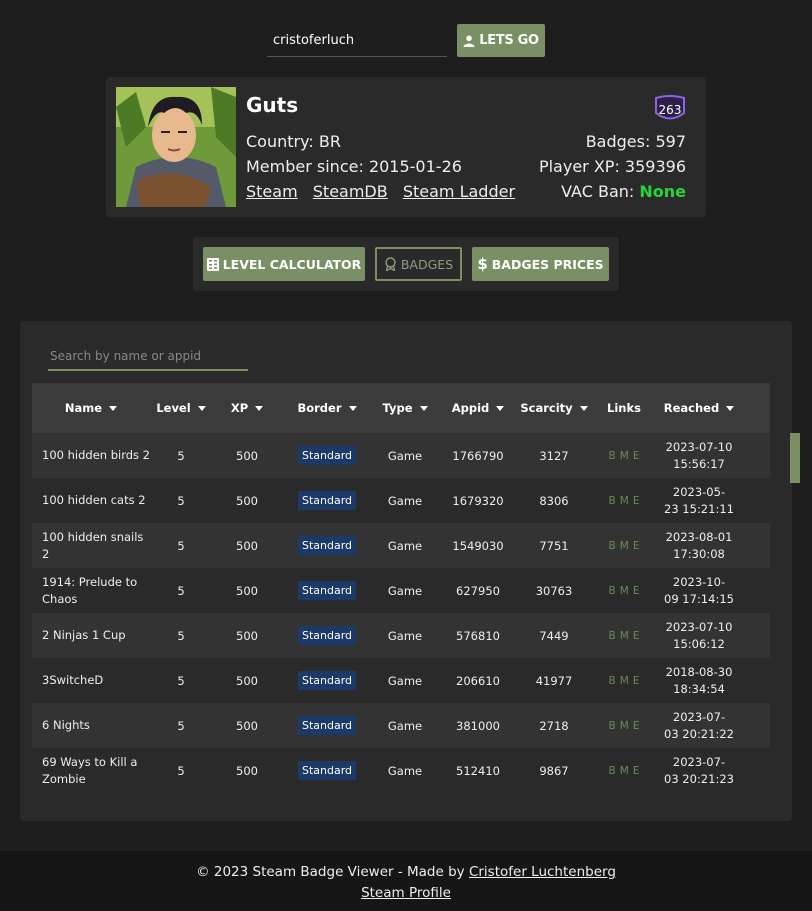 This screenshot has height=911, width=812. I want to click on cell-appid: 627950, so click(478, 590).